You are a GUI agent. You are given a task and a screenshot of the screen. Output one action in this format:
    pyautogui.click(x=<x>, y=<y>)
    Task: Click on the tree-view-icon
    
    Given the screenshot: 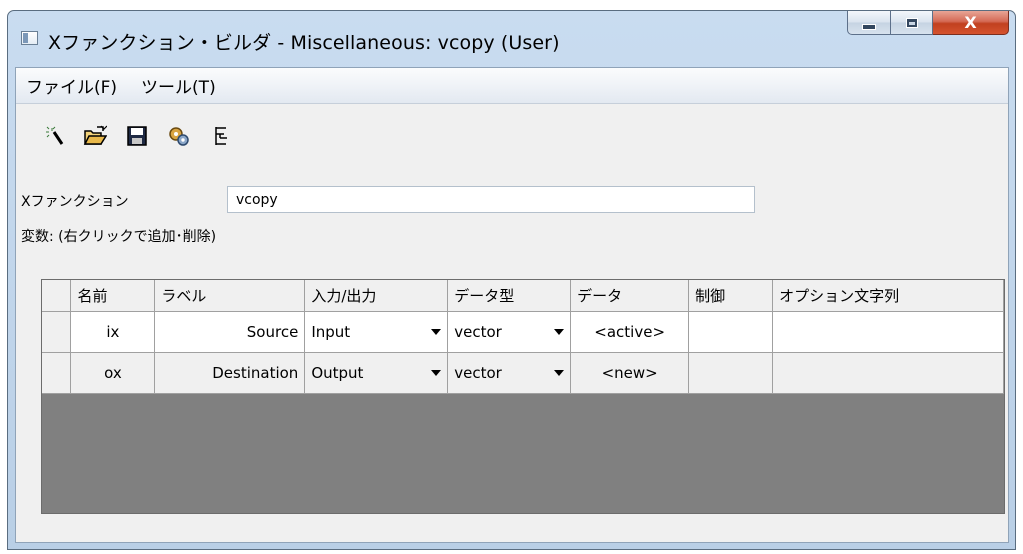 What is the action you would take?
    pyautogui.click(x=221, y=136)
    